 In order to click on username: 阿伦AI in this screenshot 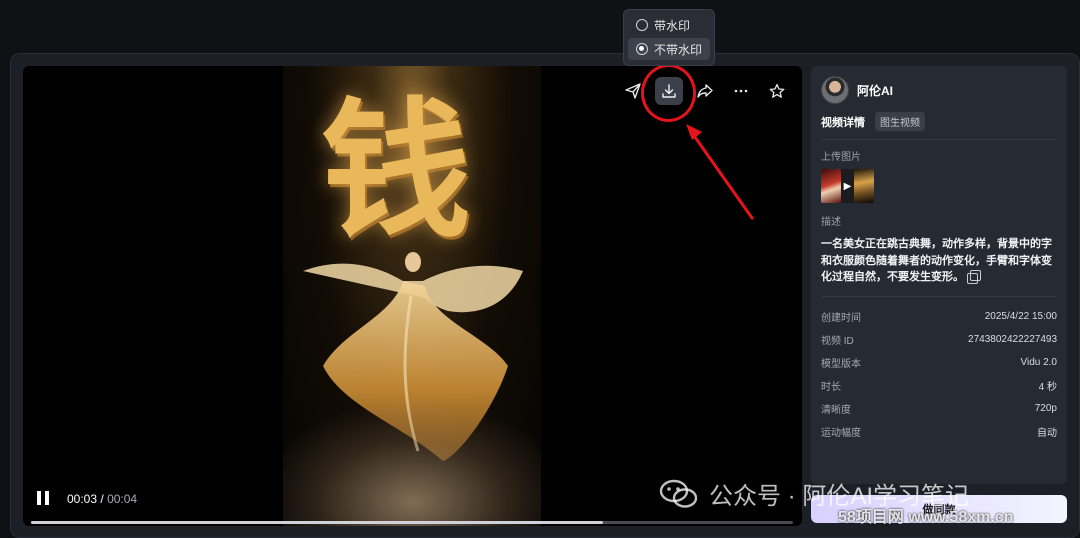, I will do `click(875, 90)`.